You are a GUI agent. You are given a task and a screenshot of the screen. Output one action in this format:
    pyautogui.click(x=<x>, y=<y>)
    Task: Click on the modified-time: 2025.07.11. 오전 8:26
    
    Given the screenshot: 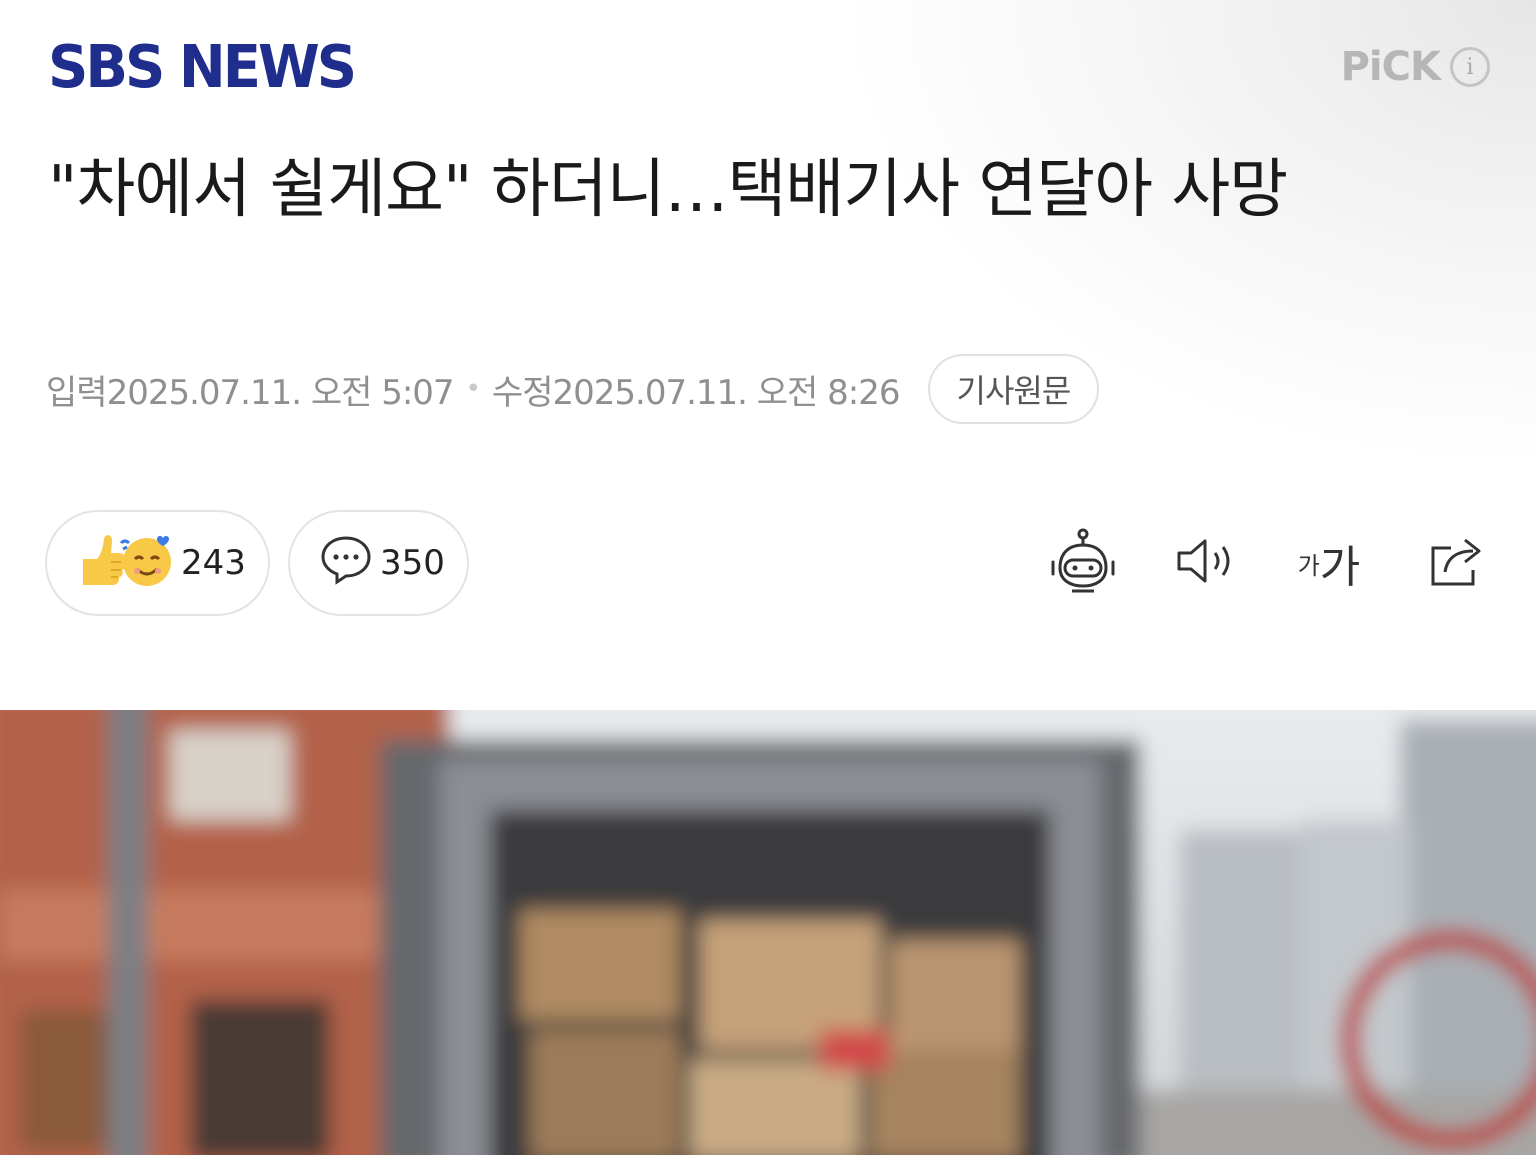 What is the action you would take?
    pyautogui.click(x=726, y=392)
    